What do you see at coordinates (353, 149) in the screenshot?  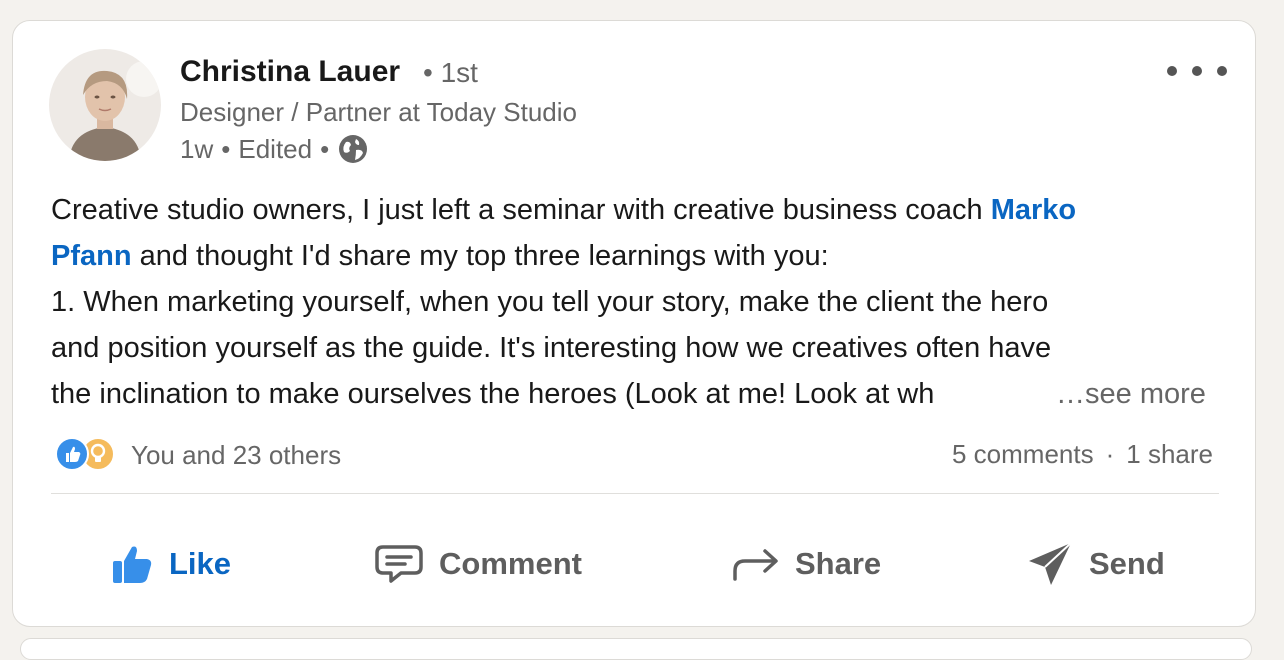 I see `globe-icon` at bounding box center [353, 149].